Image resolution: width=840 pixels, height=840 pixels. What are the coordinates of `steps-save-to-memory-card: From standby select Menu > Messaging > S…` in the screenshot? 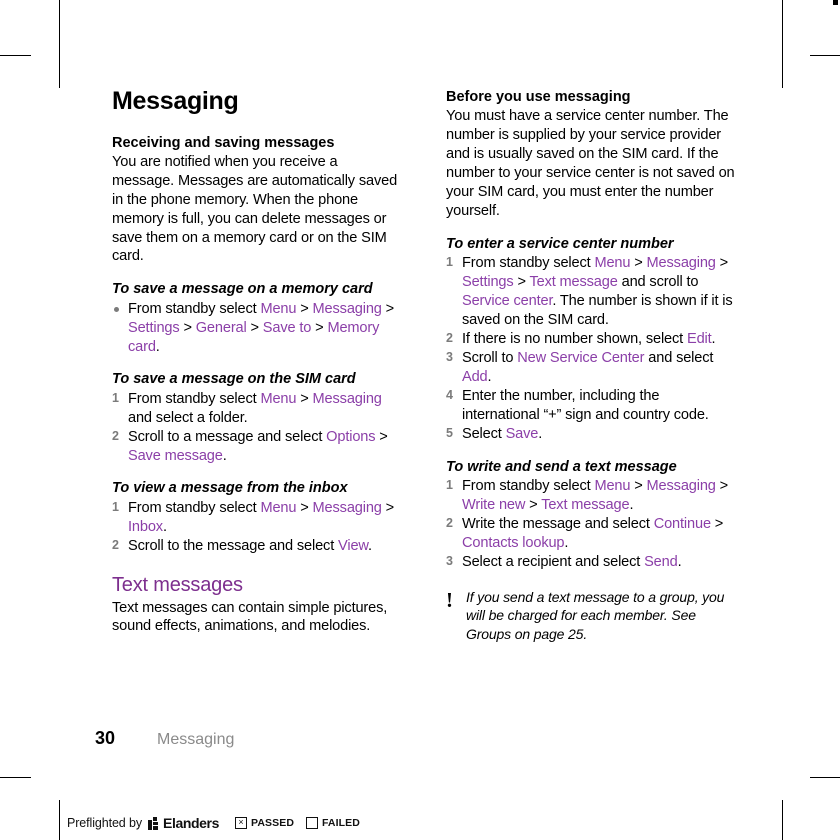 It's located at (257, 328).